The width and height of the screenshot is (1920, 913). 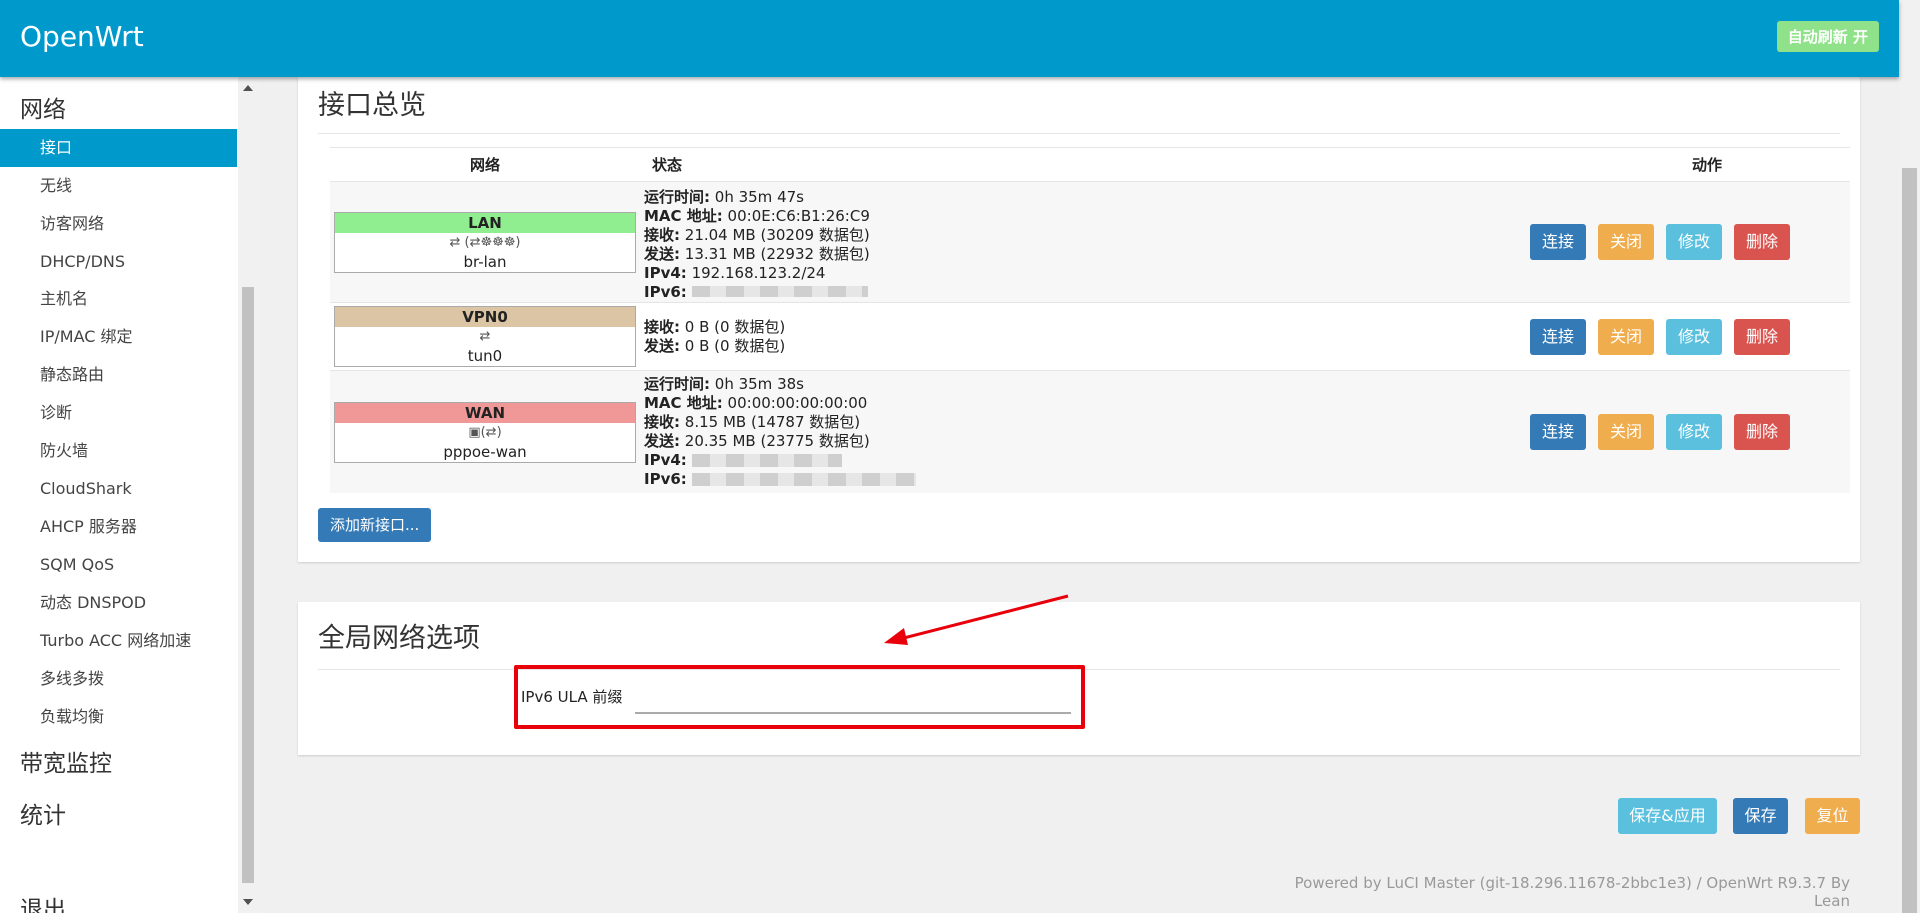 What do you see at coordinates (1667, 816) in the screenshot?
I see `save-apply-button: 保存&应用` at bounding box center [1667, 816].